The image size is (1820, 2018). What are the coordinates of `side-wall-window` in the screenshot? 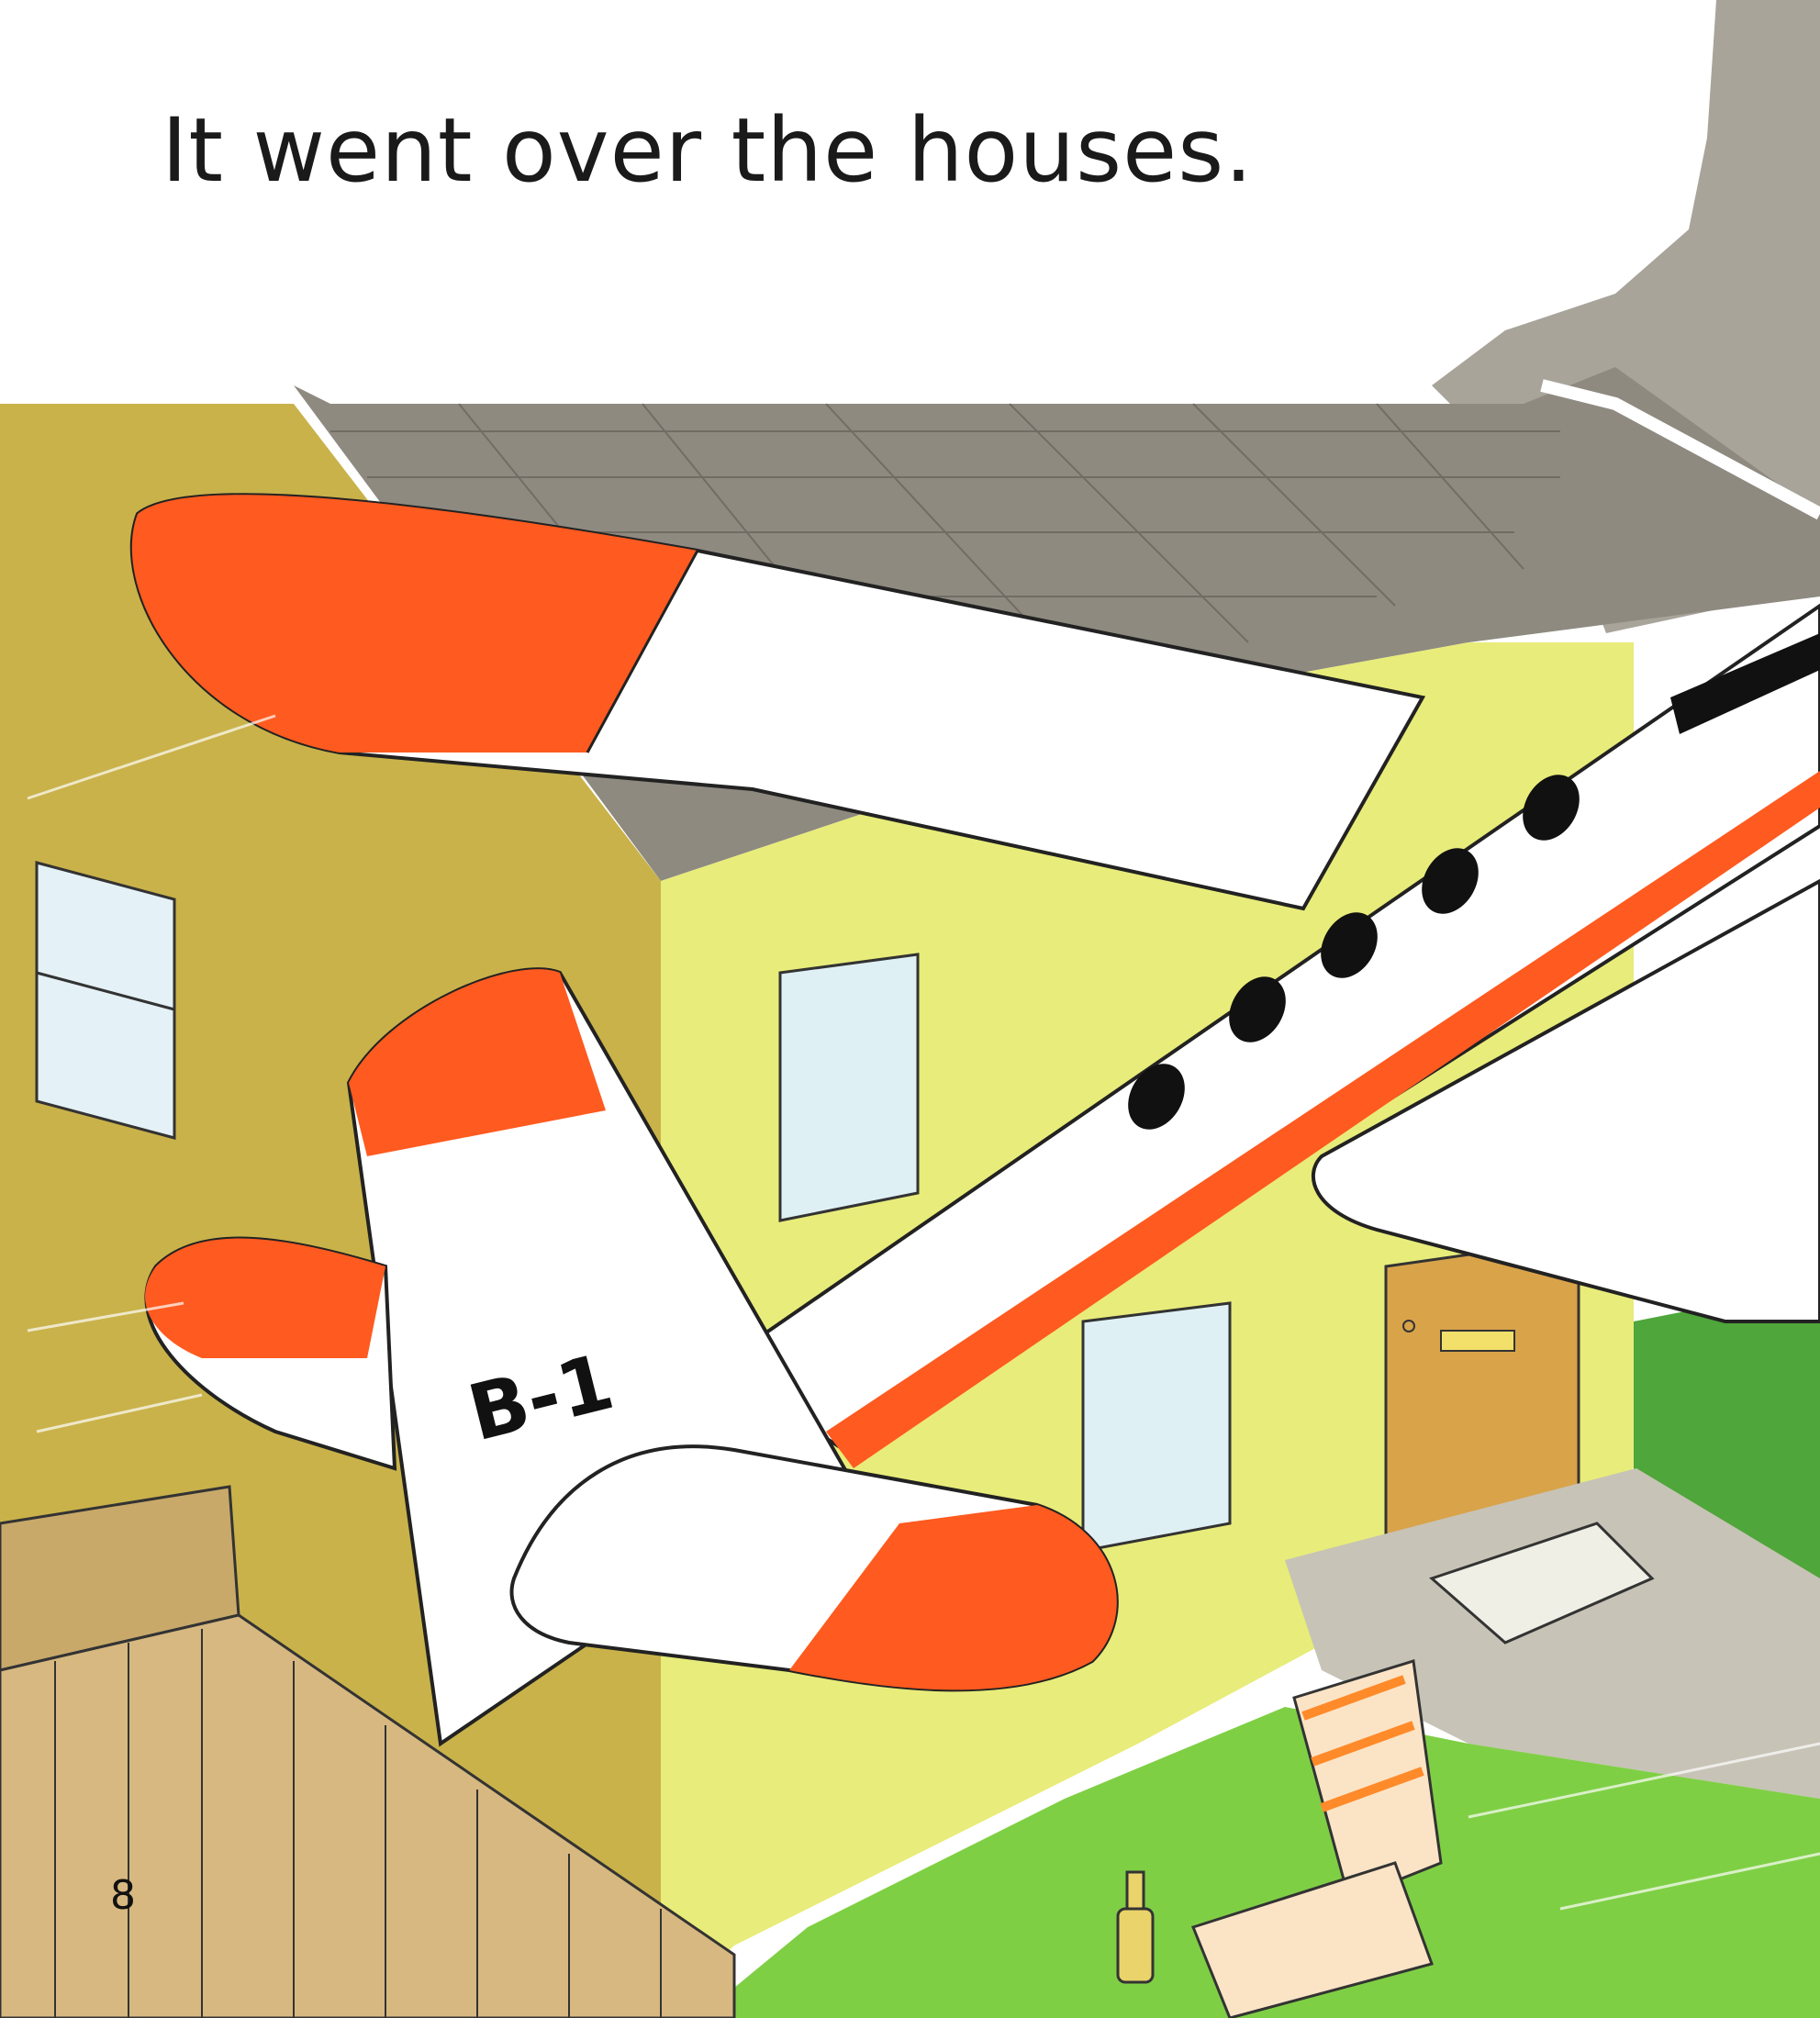 It's located at (105, 1001).